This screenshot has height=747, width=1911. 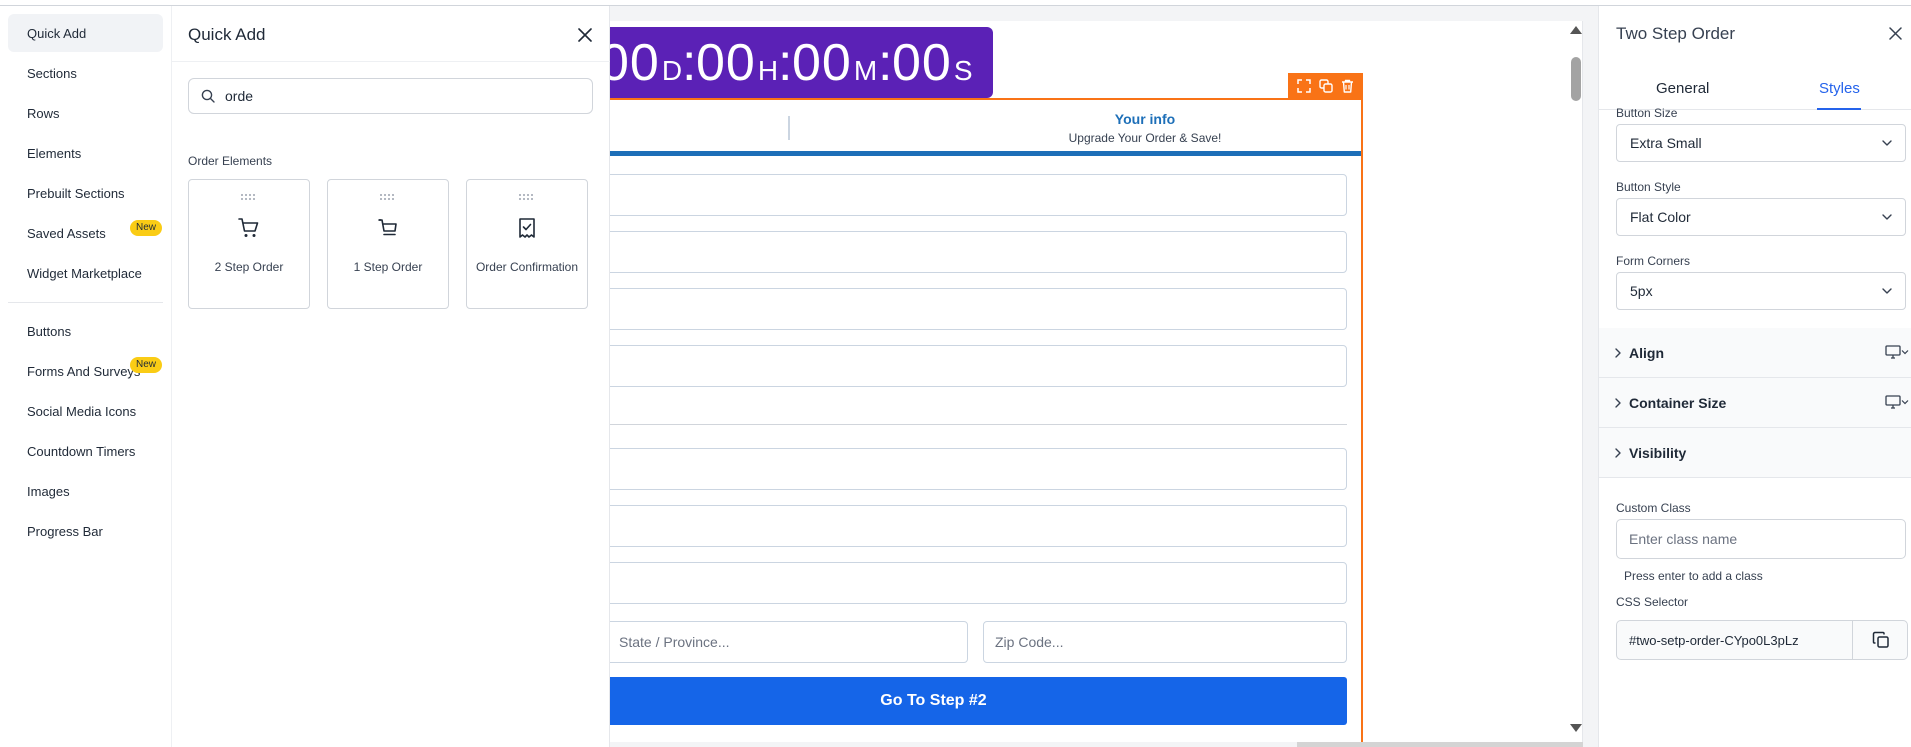 I want to click on nav-item-prebuilt-sections: Prebuilt Sections, so click(x=85, y=193).